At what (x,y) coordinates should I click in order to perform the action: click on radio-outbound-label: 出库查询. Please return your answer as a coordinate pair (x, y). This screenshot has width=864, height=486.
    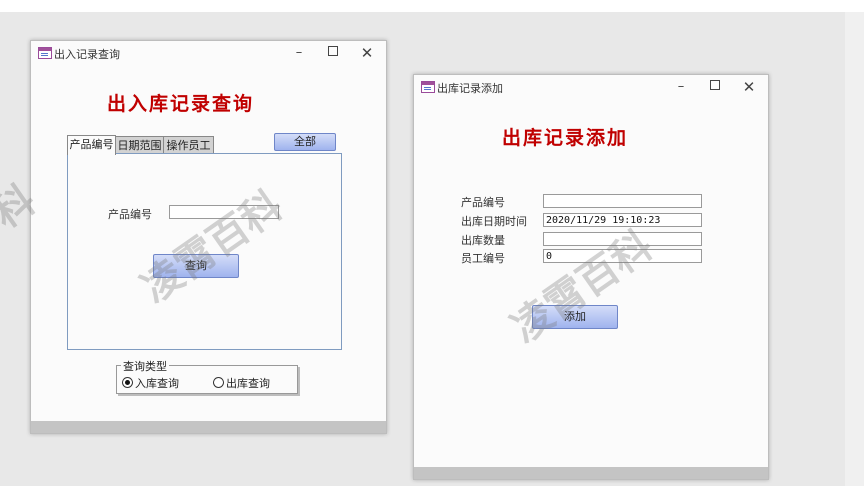
    Looking at the image, I should click on (248, 383).